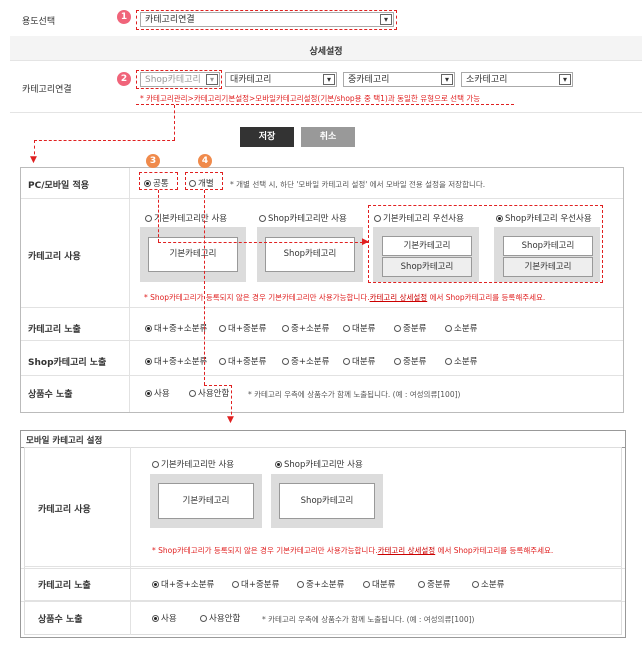  I want to click on badge-1: 1, so click(124, 17).